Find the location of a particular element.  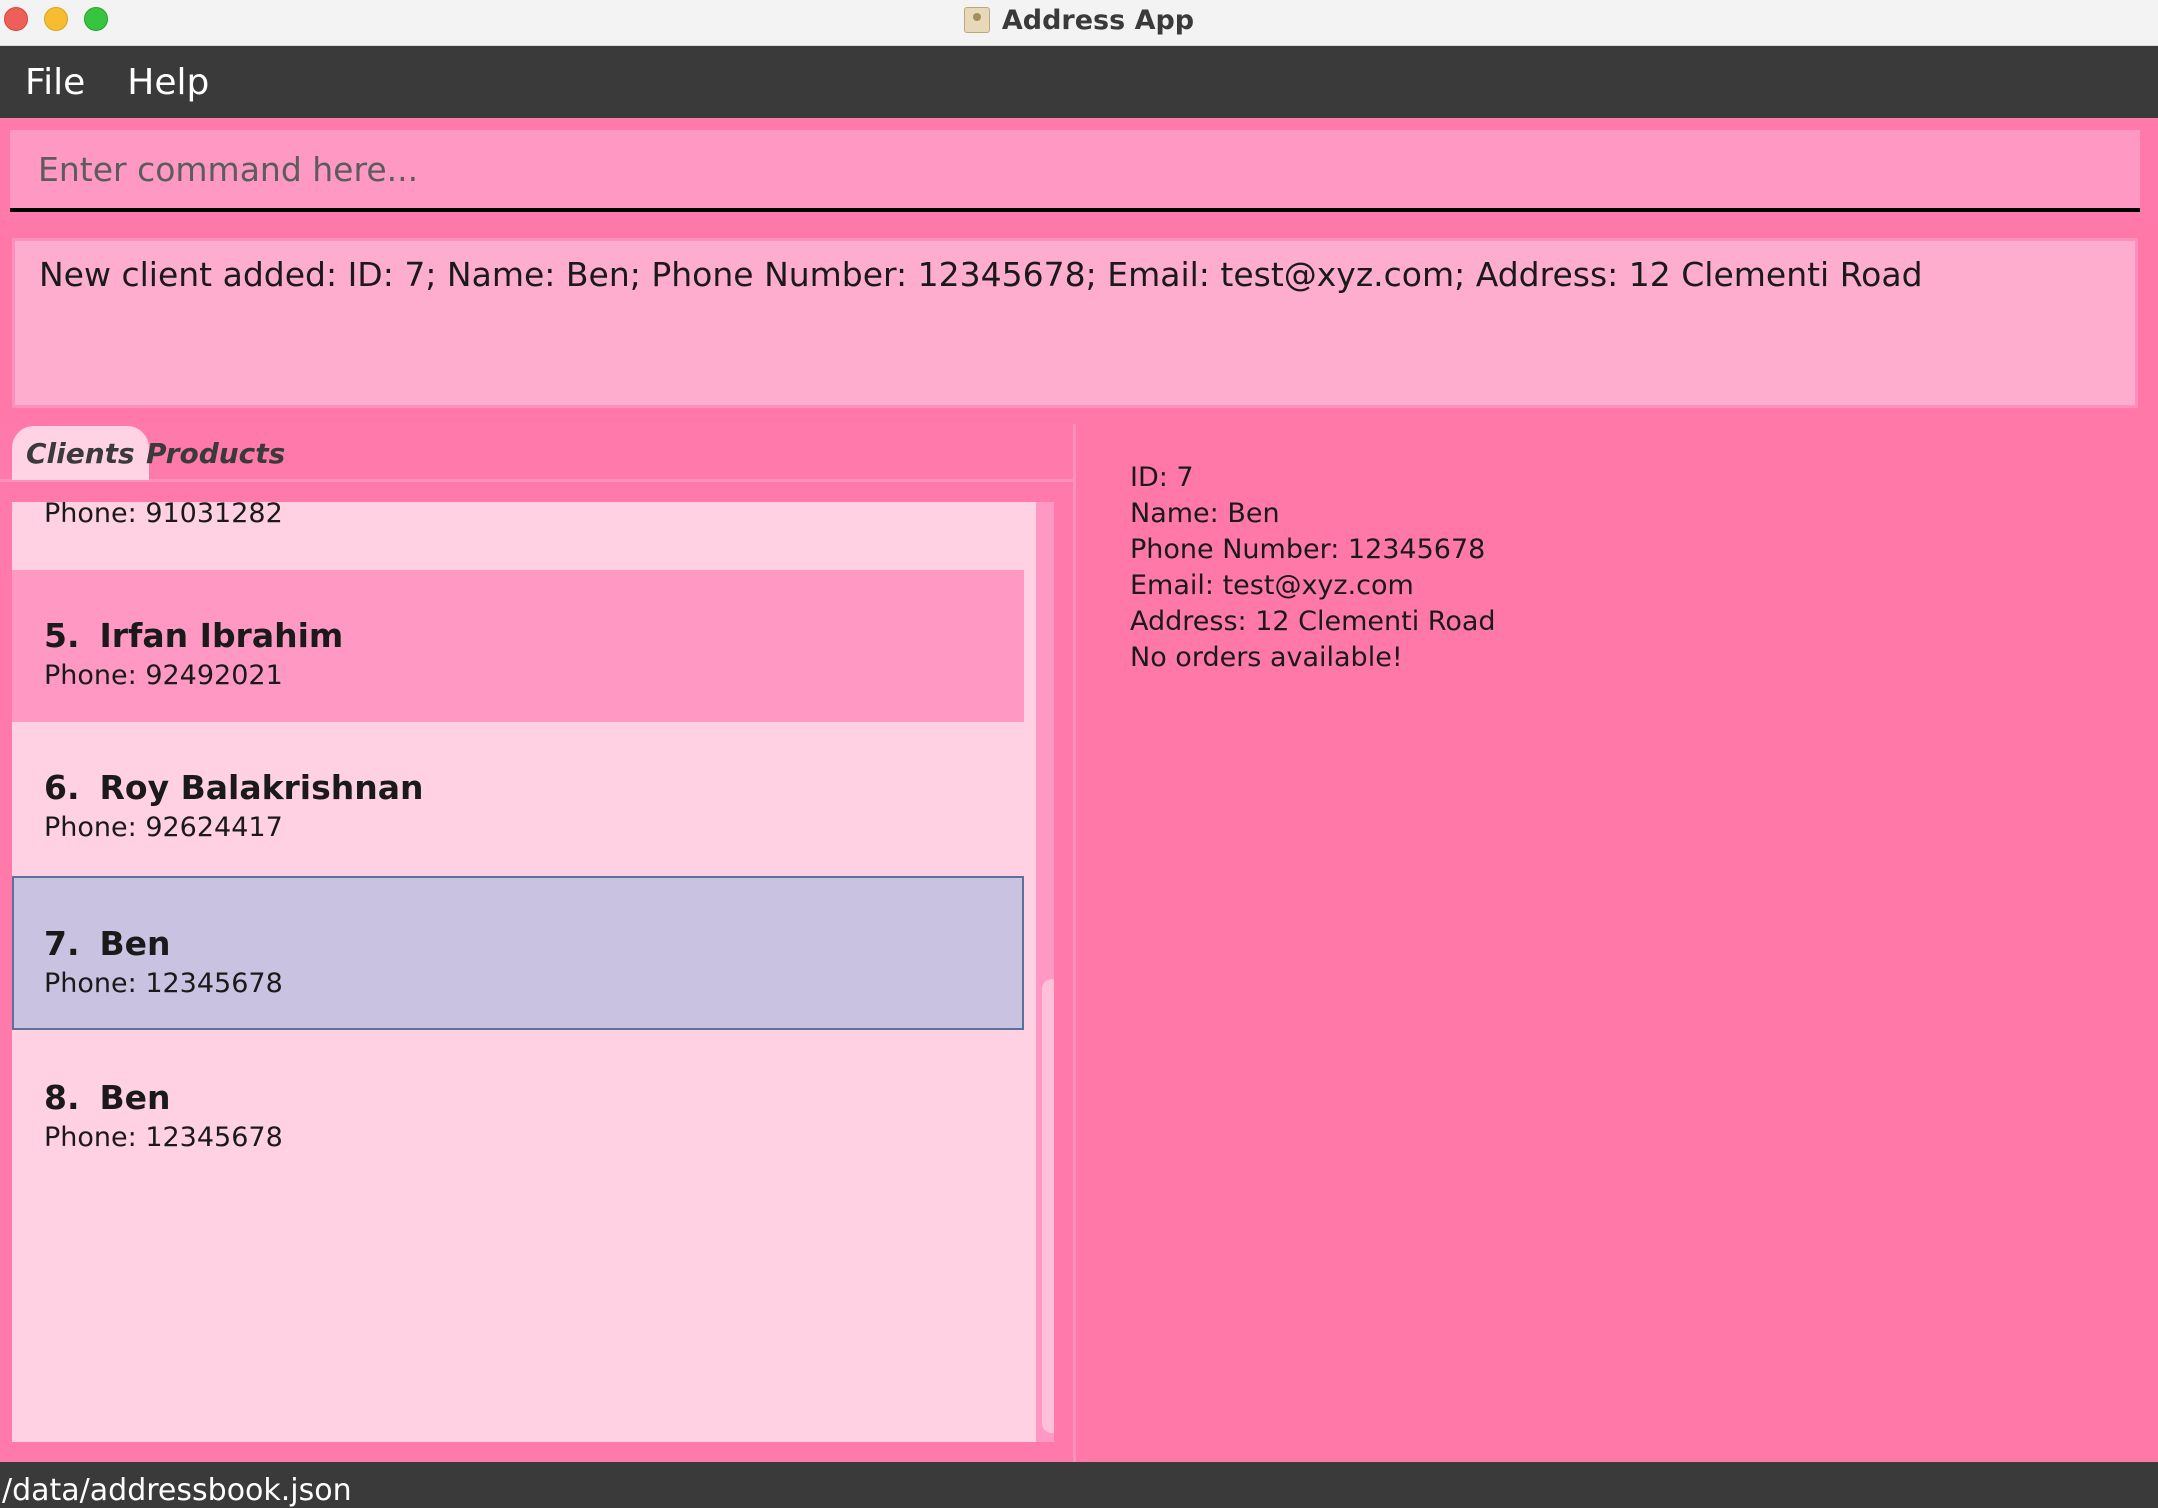

list-item: 6. Roy Balakrishnan Phone: 92624417 is located at coordinates (518, 798).